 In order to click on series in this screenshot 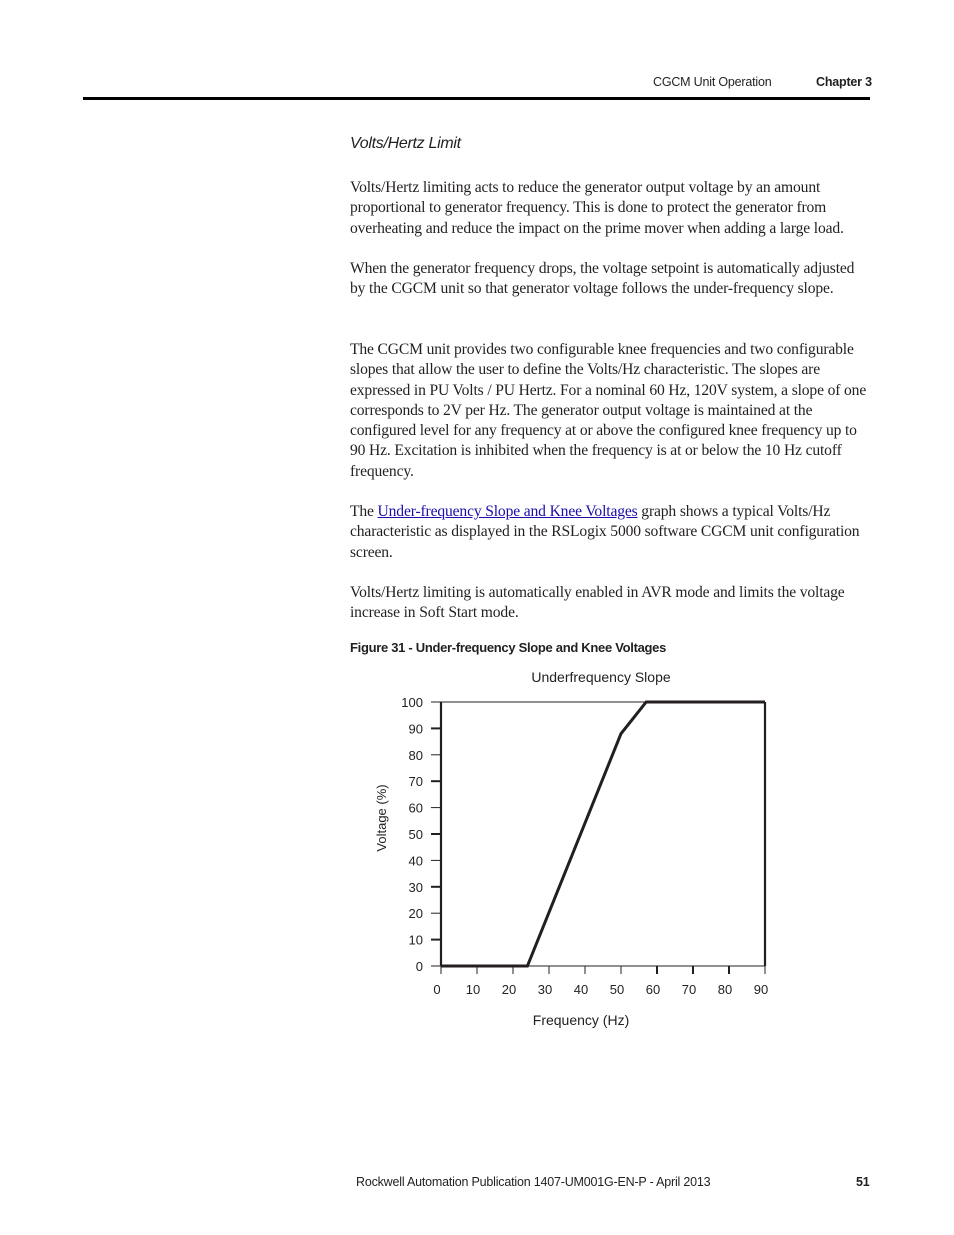, I will do `click(603, 834)`.